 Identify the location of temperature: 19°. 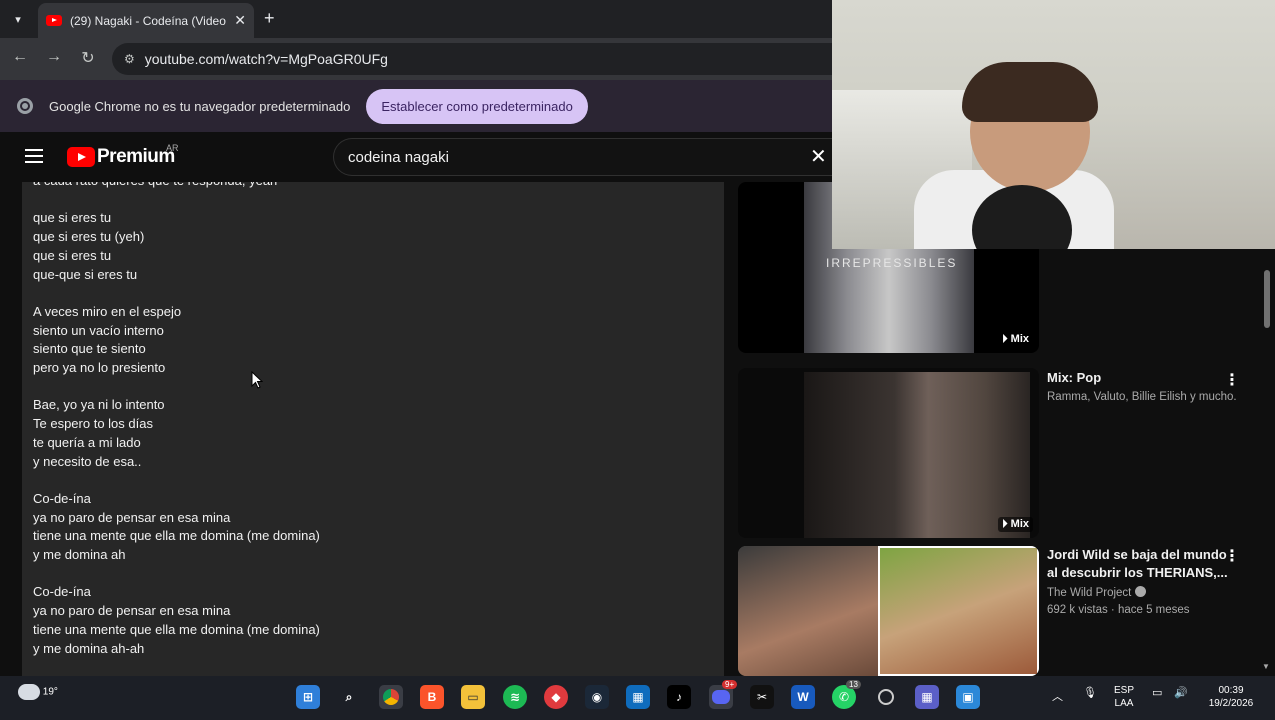
(50, 692).